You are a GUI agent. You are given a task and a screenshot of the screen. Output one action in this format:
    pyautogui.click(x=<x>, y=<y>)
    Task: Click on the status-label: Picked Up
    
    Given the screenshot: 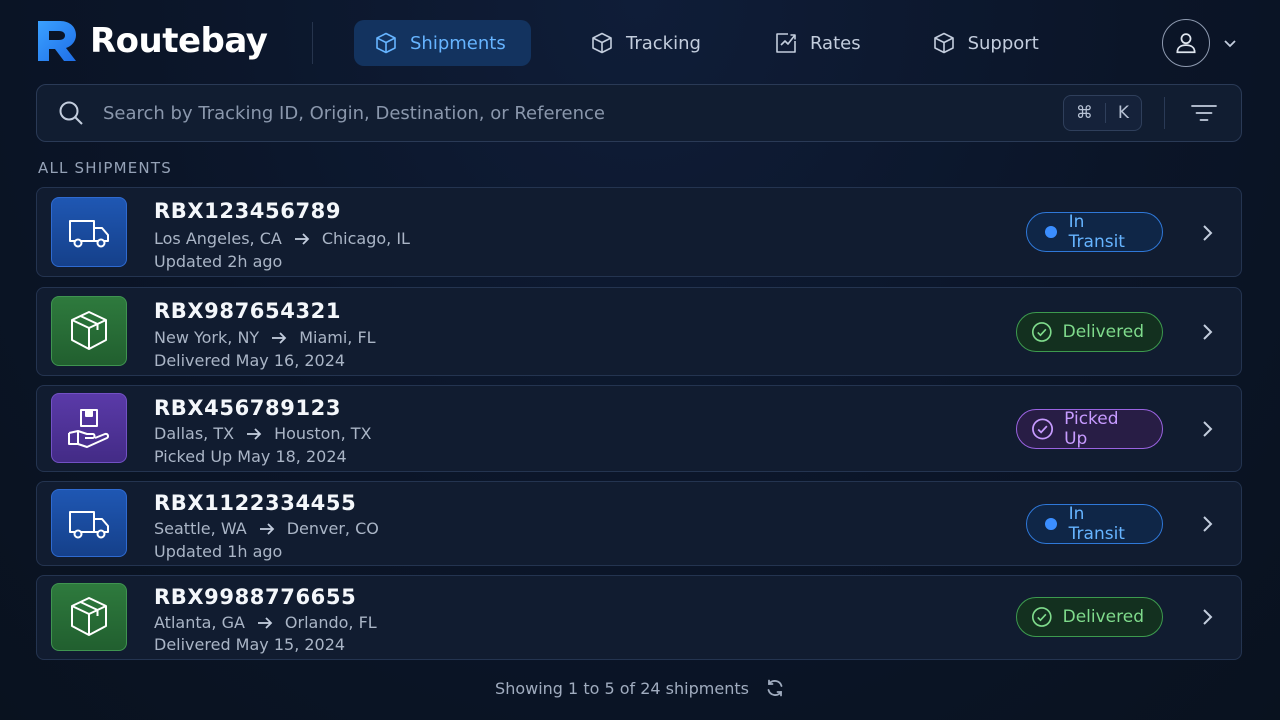 What is the action you would take?
    pyautogui.click(x=1091, y=429)
    